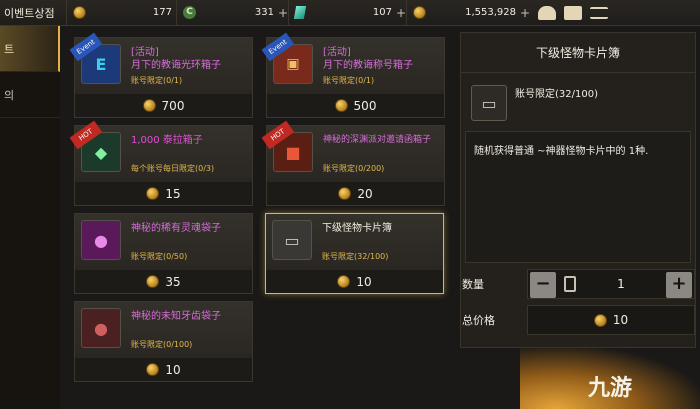 This screenshot has width=700, height=409. Describe the element at coordinates (570, 284) in the screenshot. I see `calculator-icon` at that location.